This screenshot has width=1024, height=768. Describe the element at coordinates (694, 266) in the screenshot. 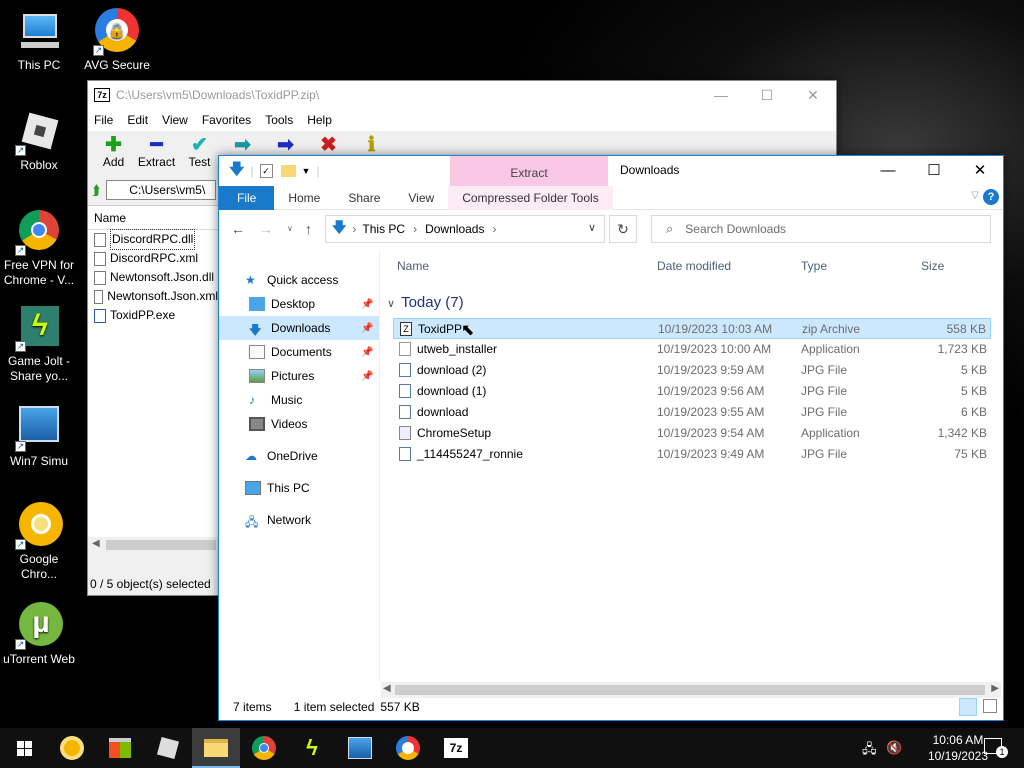

I see `column-date-header: Date modified` at that location.